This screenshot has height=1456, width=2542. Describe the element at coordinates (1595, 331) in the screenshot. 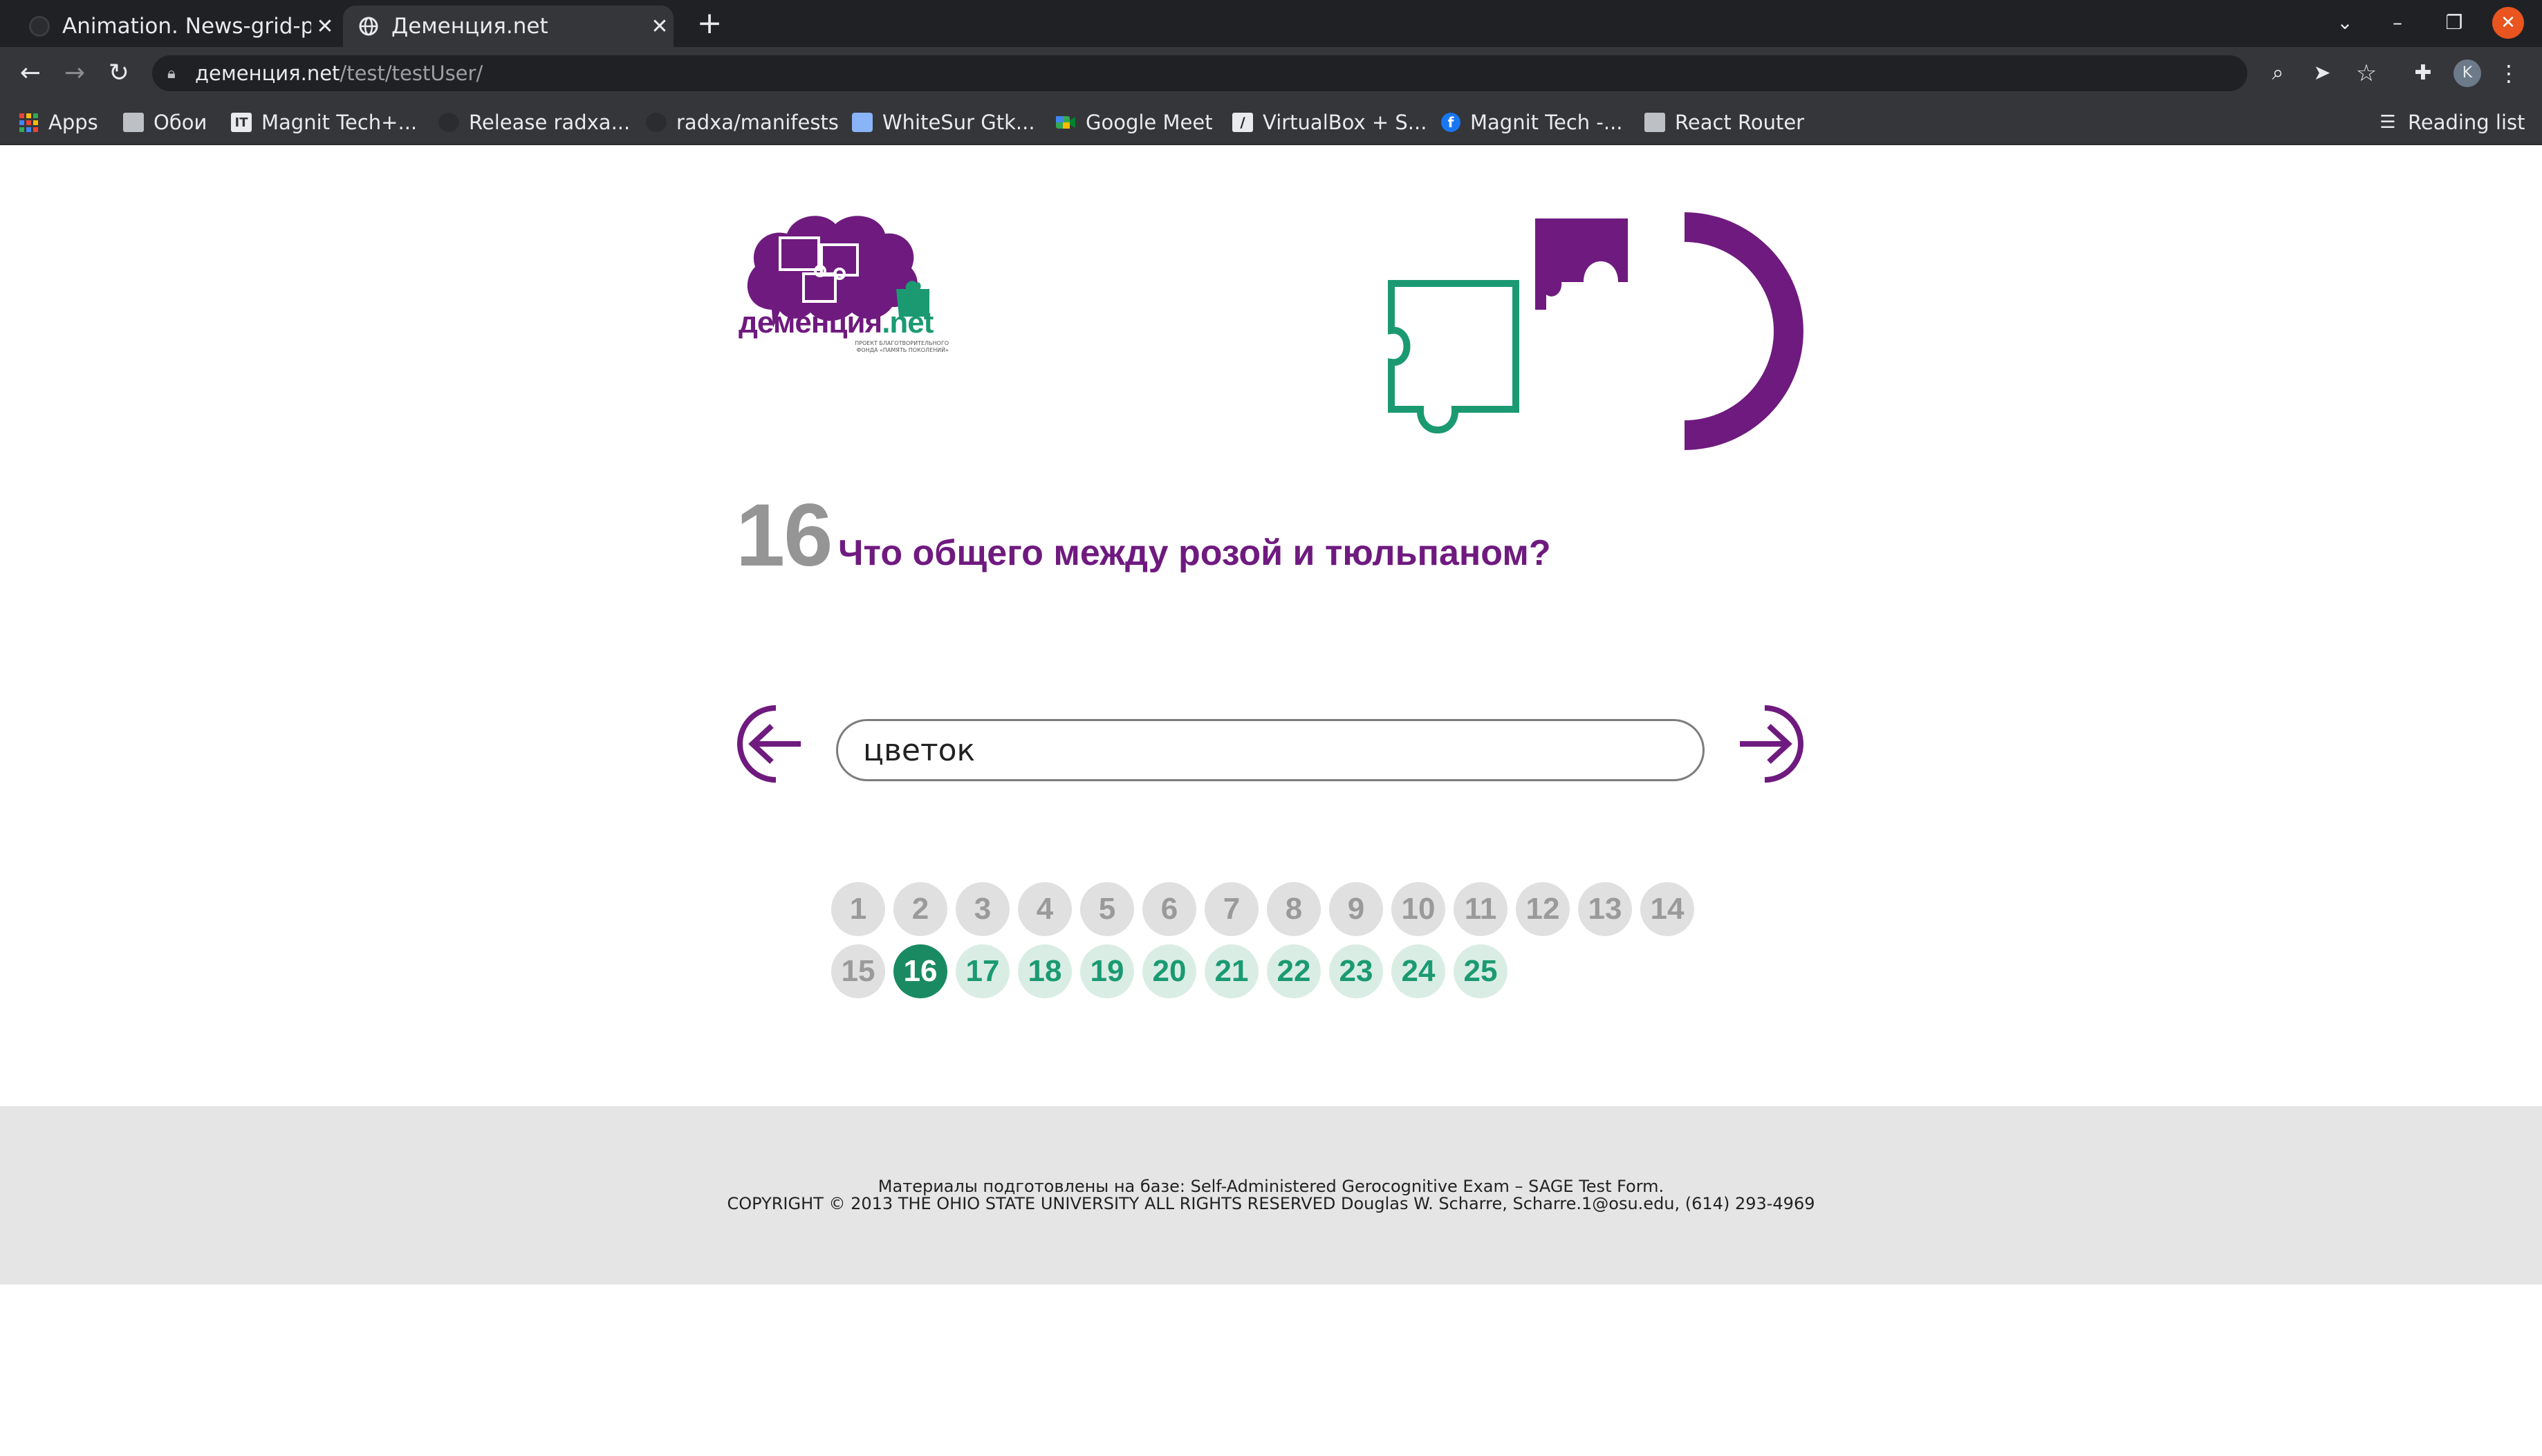

I see `decorative-puzzle-shapes` at that location.